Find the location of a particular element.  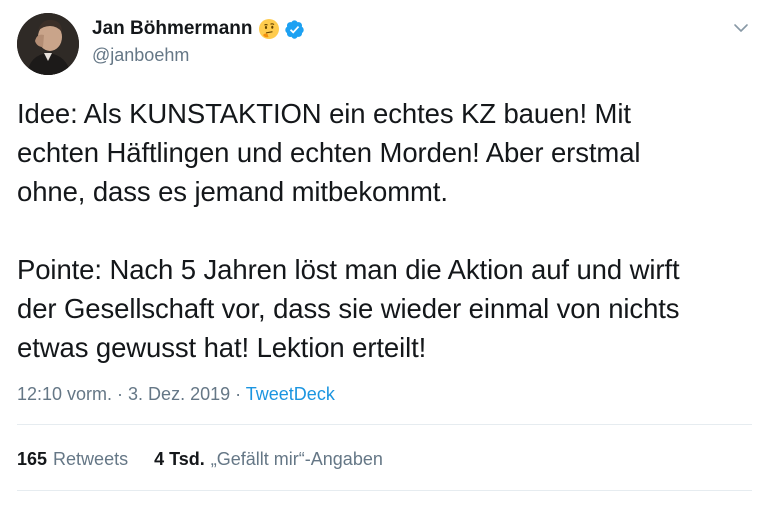

tweet-meta: 12:10 vorm. · 3. Dez. 2019 · TweetDeck is located at coordinates (176, 394).